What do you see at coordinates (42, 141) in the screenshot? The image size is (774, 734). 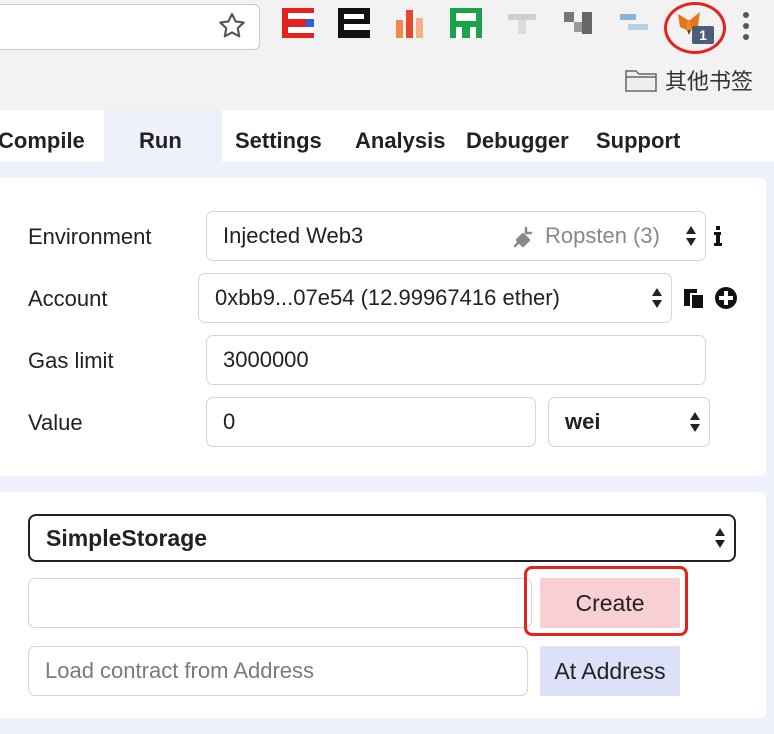 I see `tab-compile: Compile` at bounding box center [42, 141].